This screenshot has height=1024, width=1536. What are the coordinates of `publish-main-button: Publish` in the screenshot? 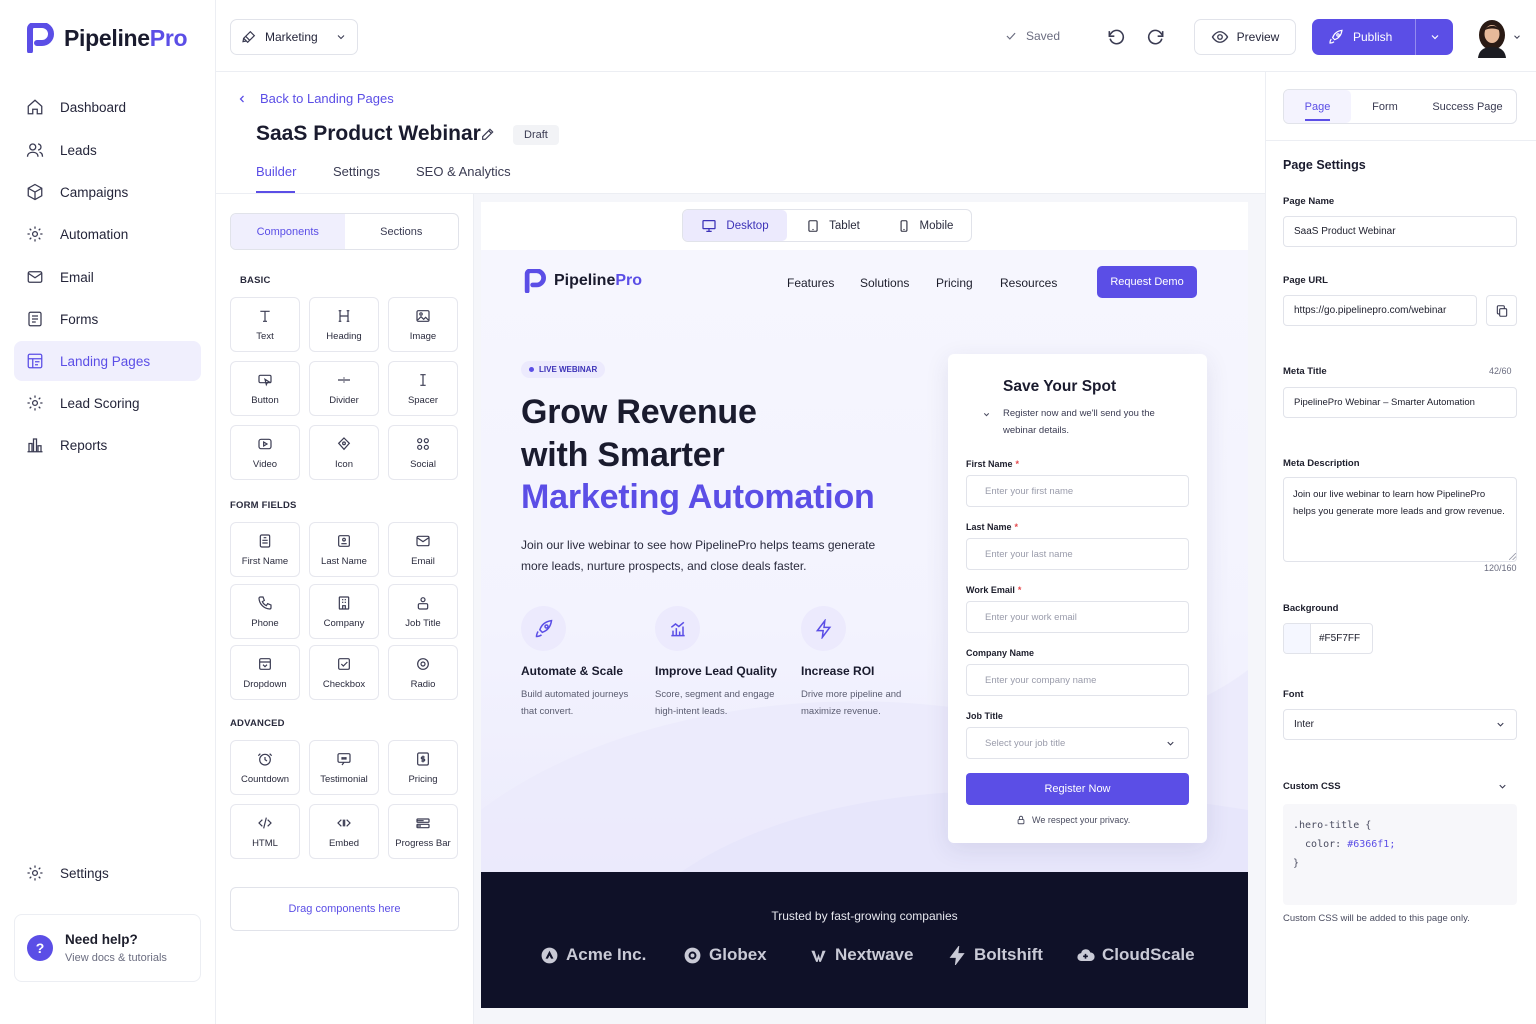 It's located at (1364, 37).